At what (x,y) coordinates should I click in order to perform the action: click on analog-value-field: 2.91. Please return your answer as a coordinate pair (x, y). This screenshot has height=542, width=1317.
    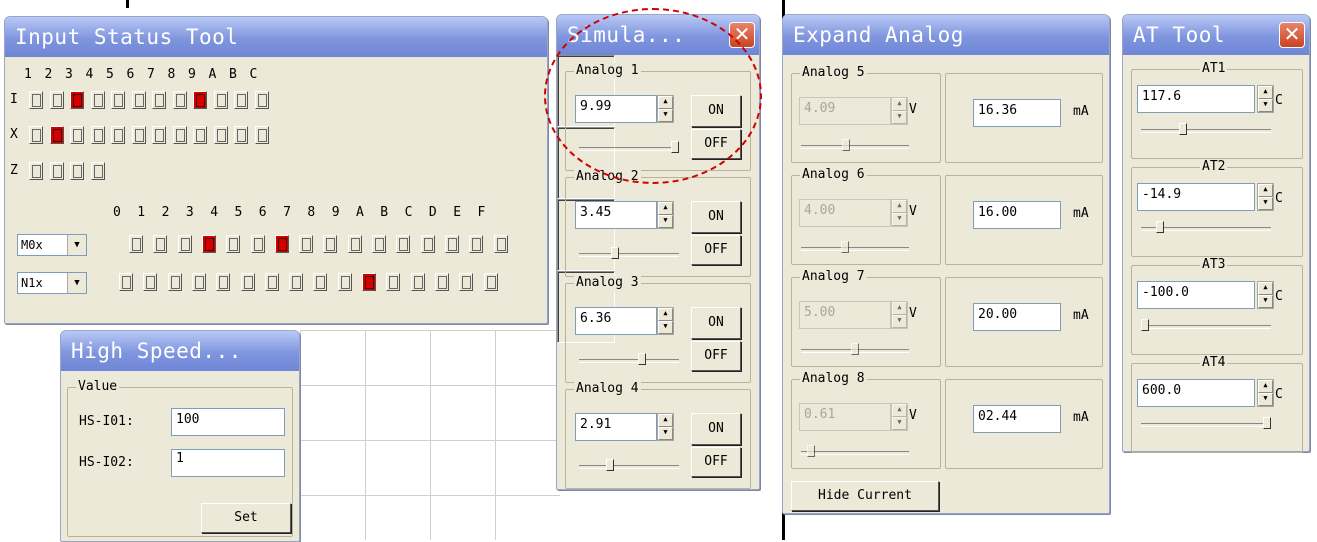
    Looking at the image, I should click on (616, 427).